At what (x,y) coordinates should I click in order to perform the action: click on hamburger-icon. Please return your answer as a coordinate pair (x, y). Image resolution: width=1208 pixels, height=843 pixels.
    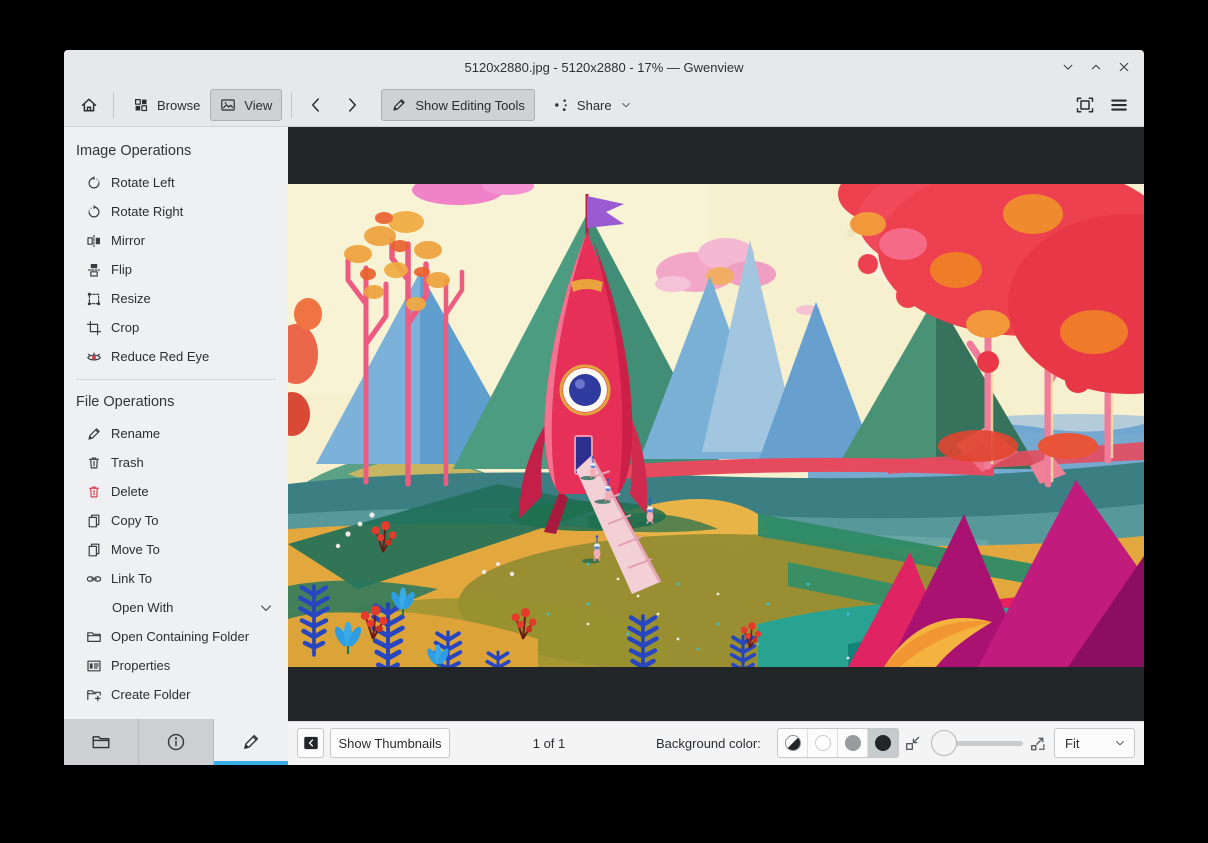
    Looking at the image, I should click on (1119, 105).